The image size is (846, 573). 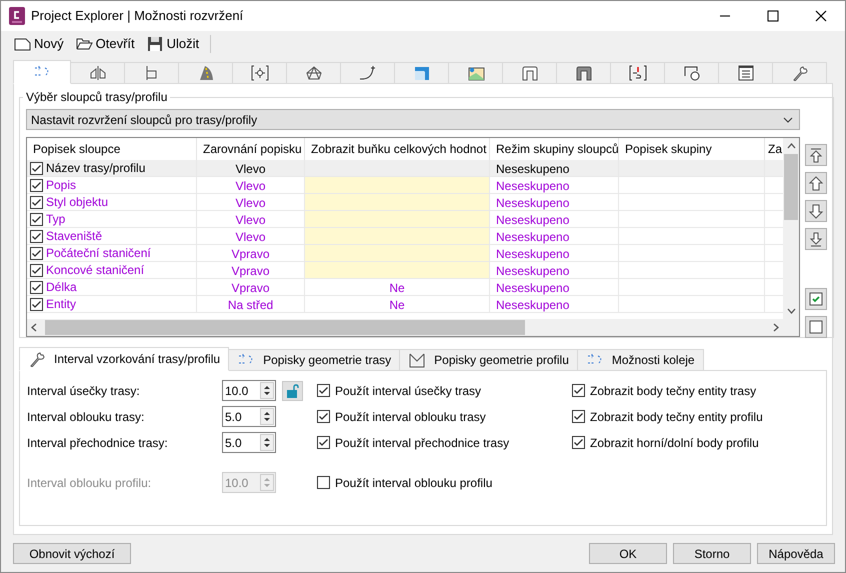 I want to click on lock-button, so click(x=292, y=390).